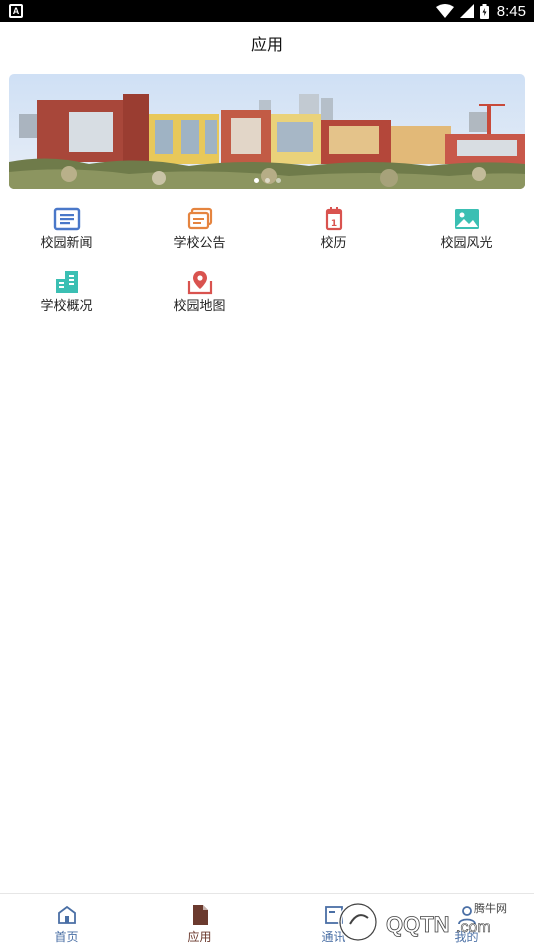 This screenshot has width=534, height=948. I want to click on calendar-icon: 1, so click(333, 219).